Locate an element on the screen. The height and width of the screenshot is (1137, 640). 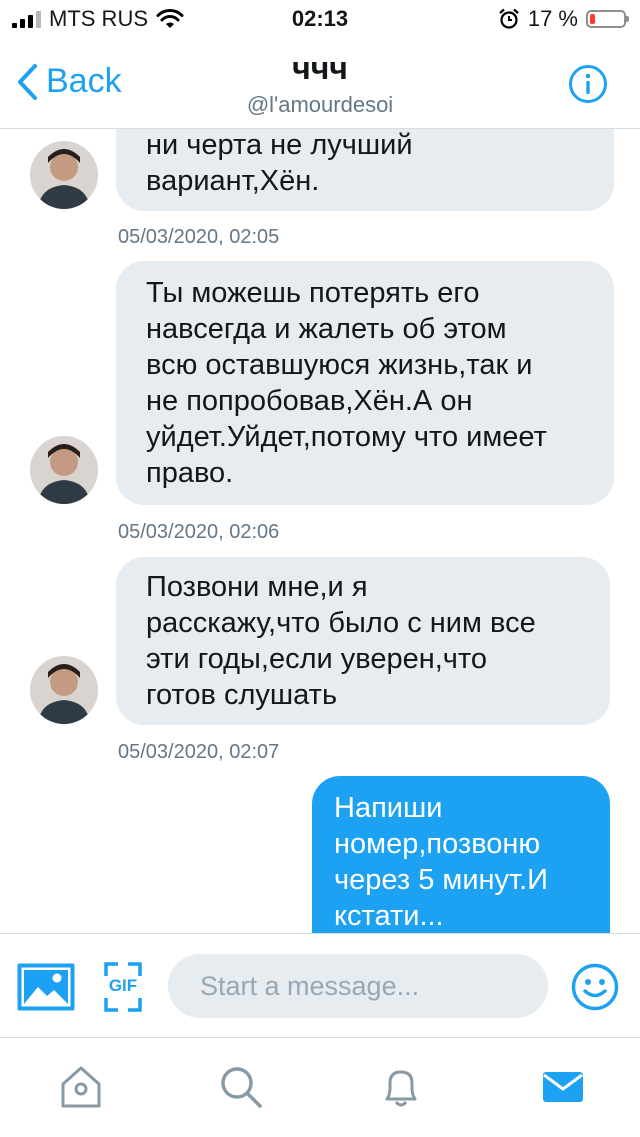
message-timestamp: 05/03/2020, 02:05 is located at coordinates (199, 237).